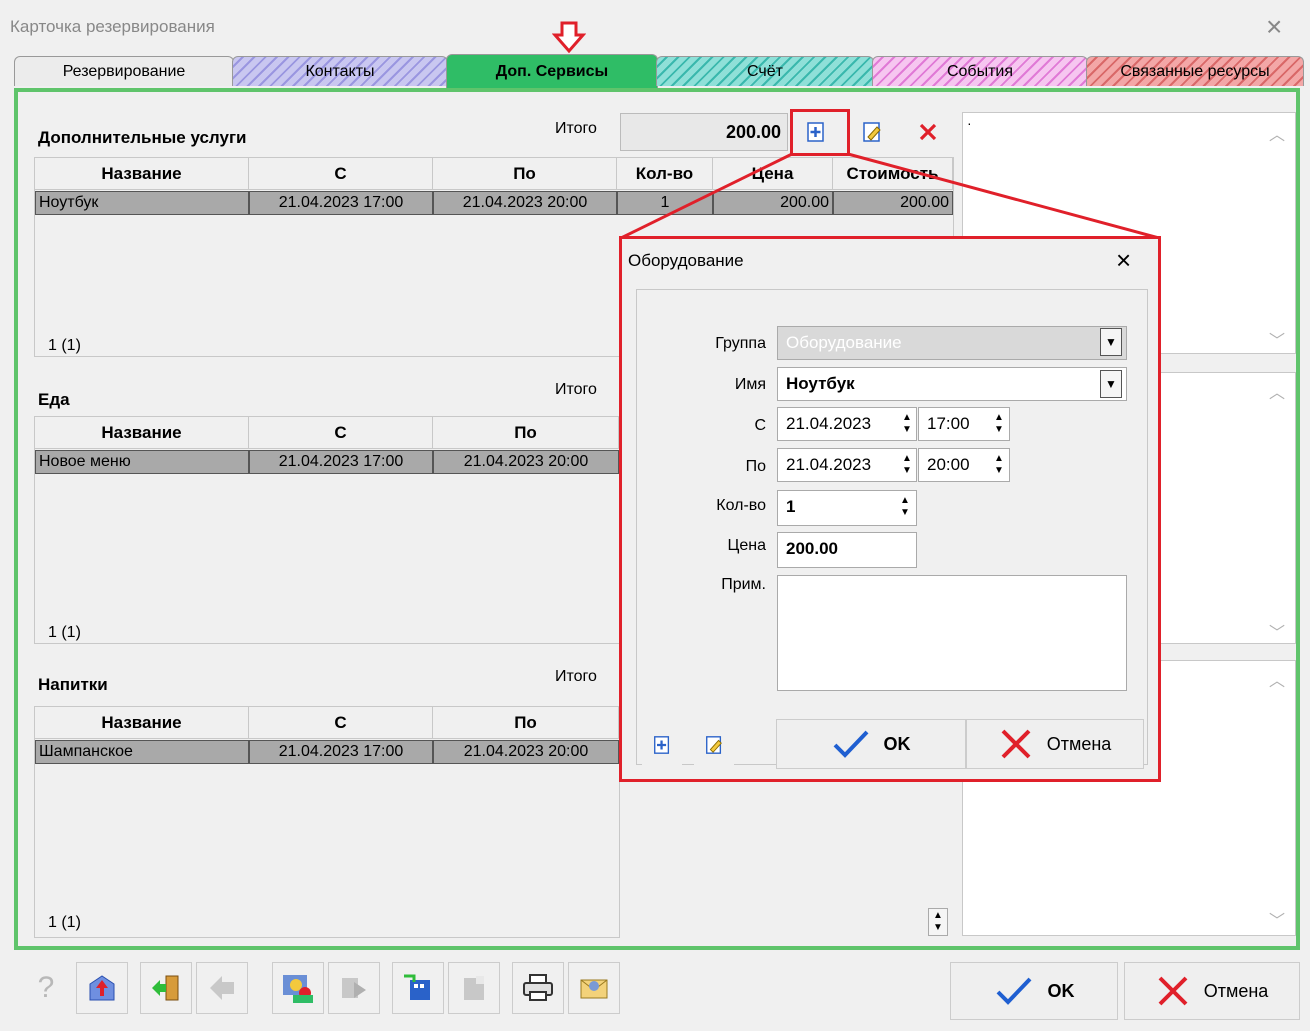 This screenshot has width=1310, height=1031. I want to click on arrow-left-icon, so click(222, 988).